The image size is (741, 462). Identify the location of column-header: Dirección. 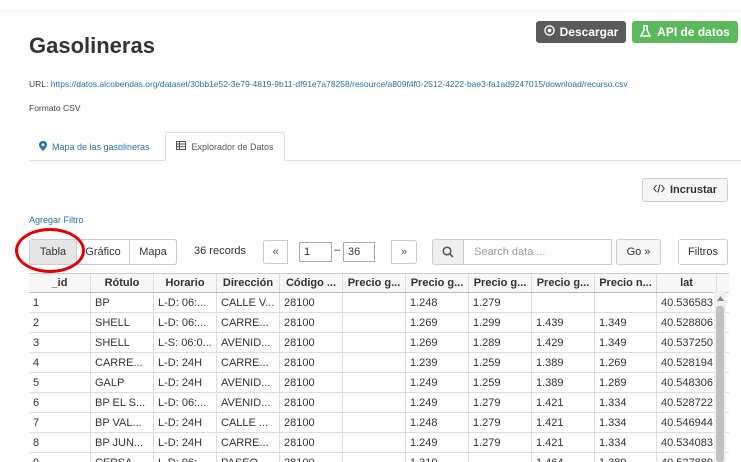
(248, 283).